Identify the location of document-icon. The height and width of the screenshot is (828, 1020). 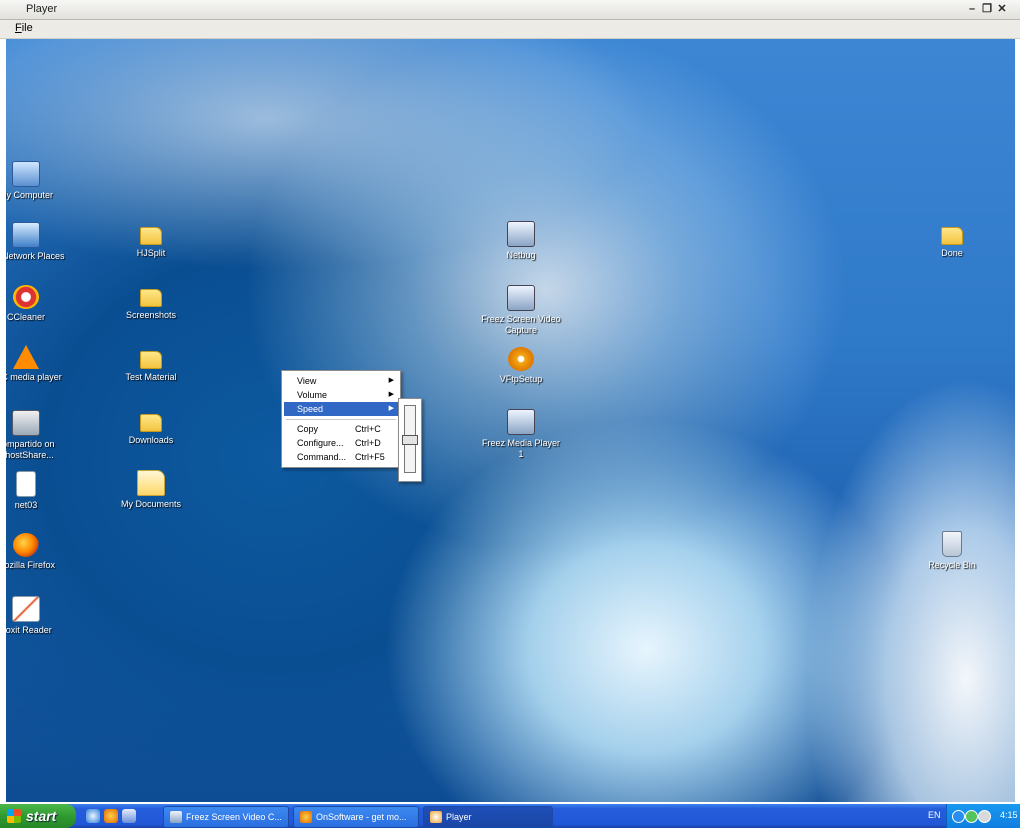
(26, 484).